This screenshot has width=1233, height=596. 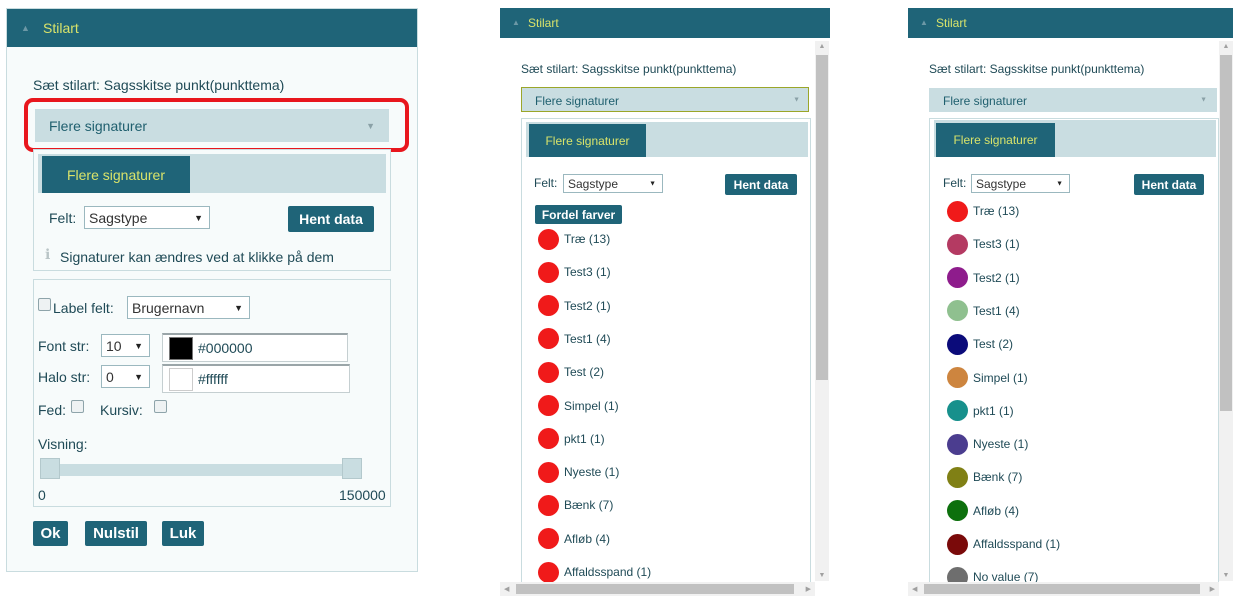 What do you see at coordinates (256, 378) in the screenshot?
I see `halo-color-field: #ffffff` at bounding box center [256, 378].